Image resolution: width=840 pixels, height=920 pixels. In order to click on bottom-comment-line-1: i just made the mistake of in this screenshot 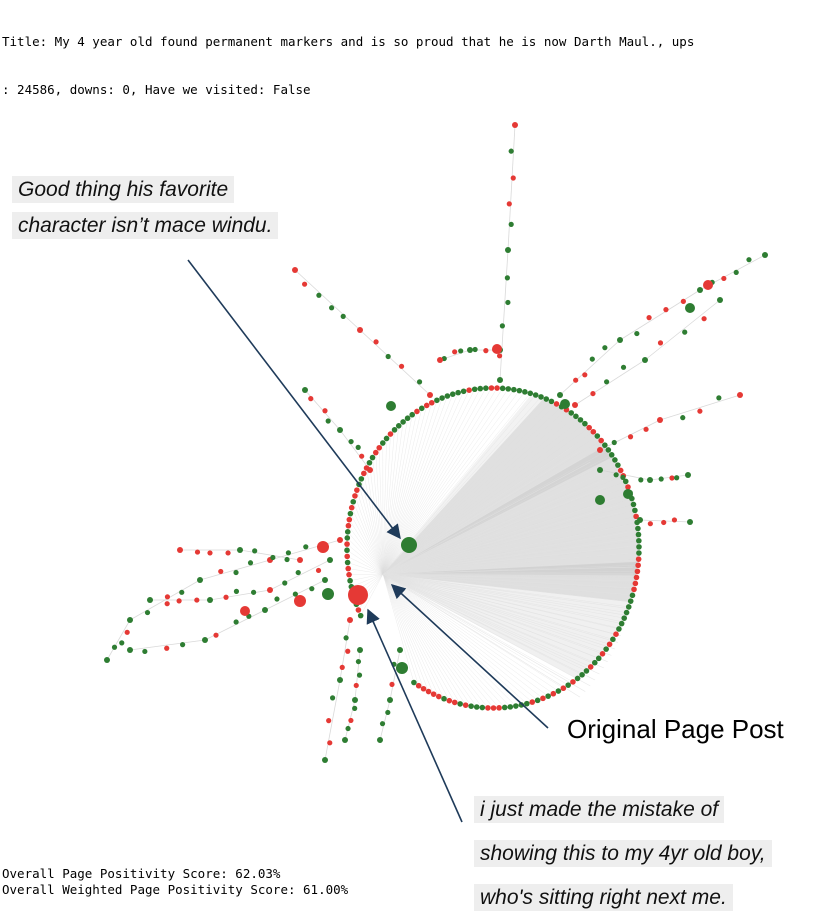, I will do `click(599, 809)`.